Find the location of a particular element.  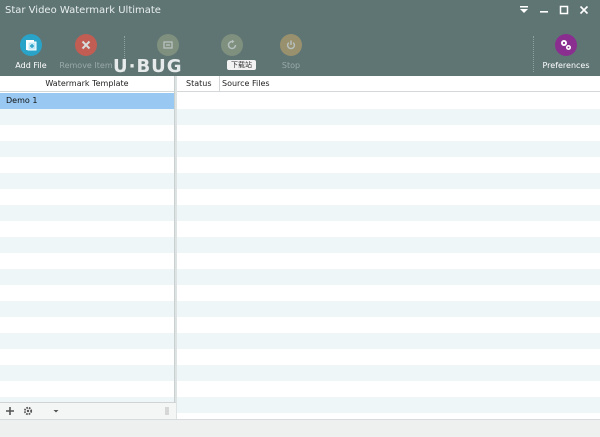

chevron-down-icon is located at coordinates (56, 411).